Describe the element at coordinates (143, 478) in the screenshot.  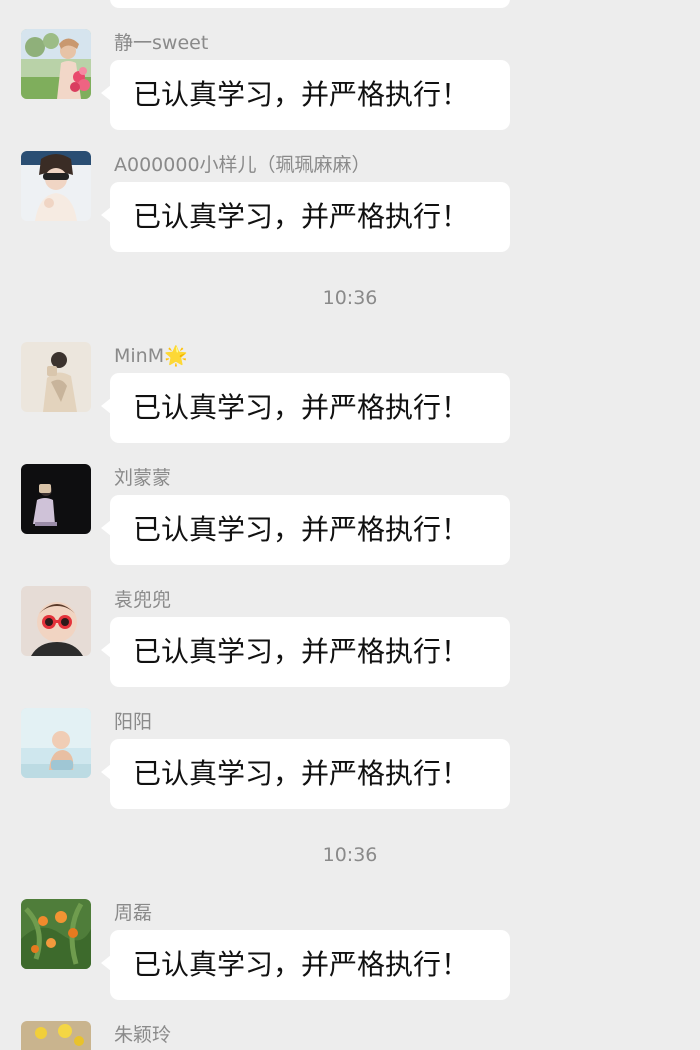
I see `sender-name: 刘蒙蒙` at that location.